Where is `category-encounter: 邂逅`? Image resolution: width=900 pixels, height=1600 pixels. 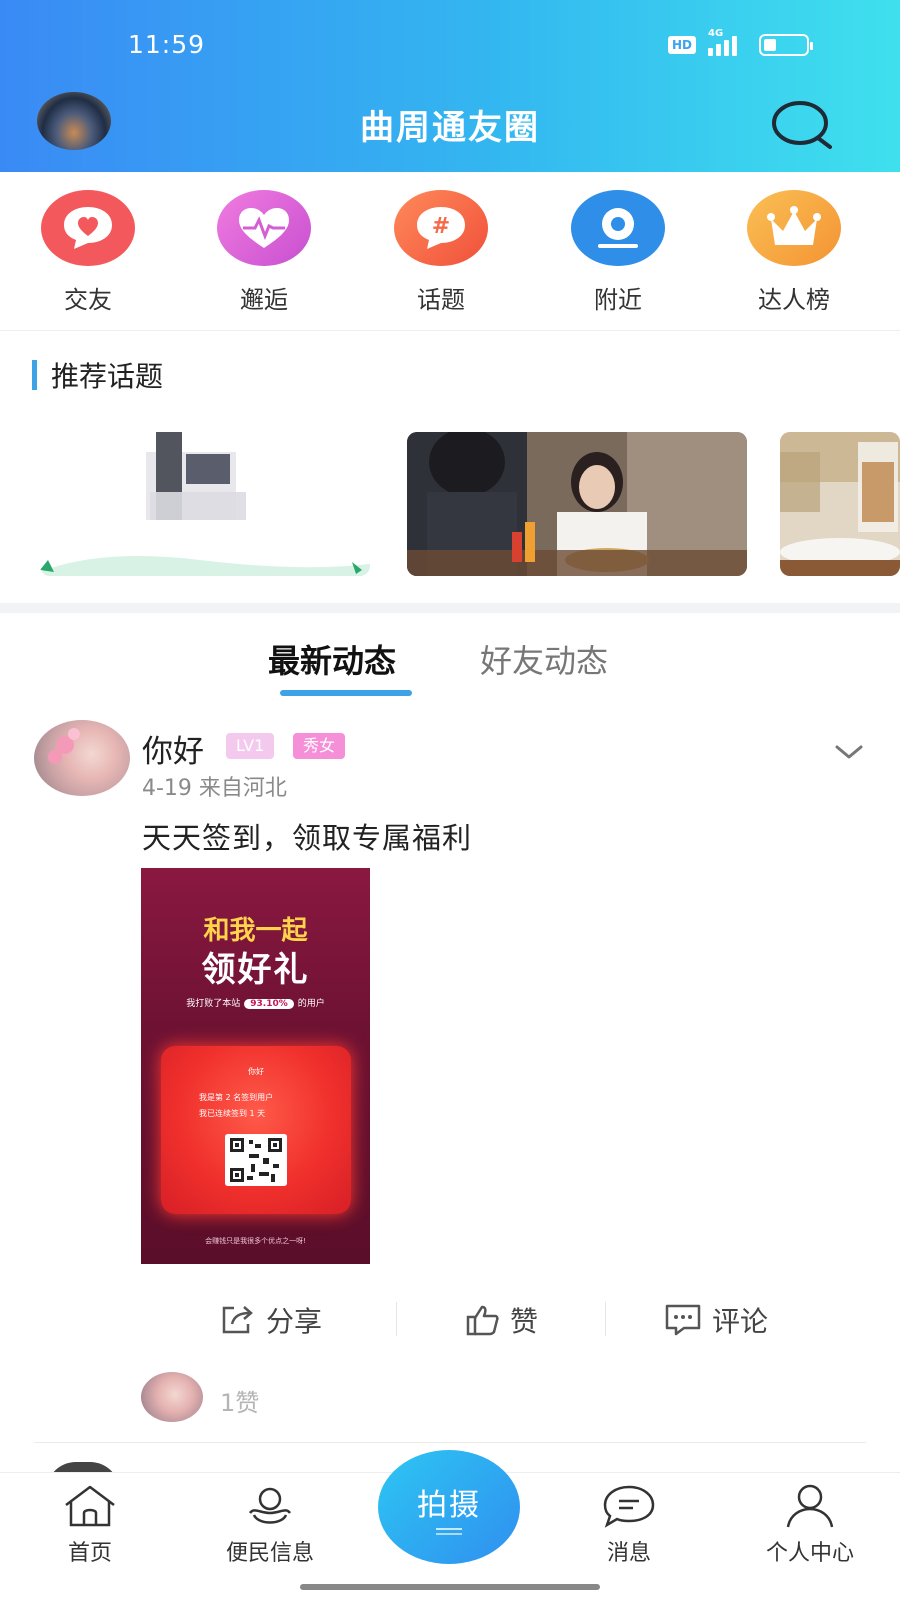 category-encounter: 邂逅 is located at coordinates (264, 252).